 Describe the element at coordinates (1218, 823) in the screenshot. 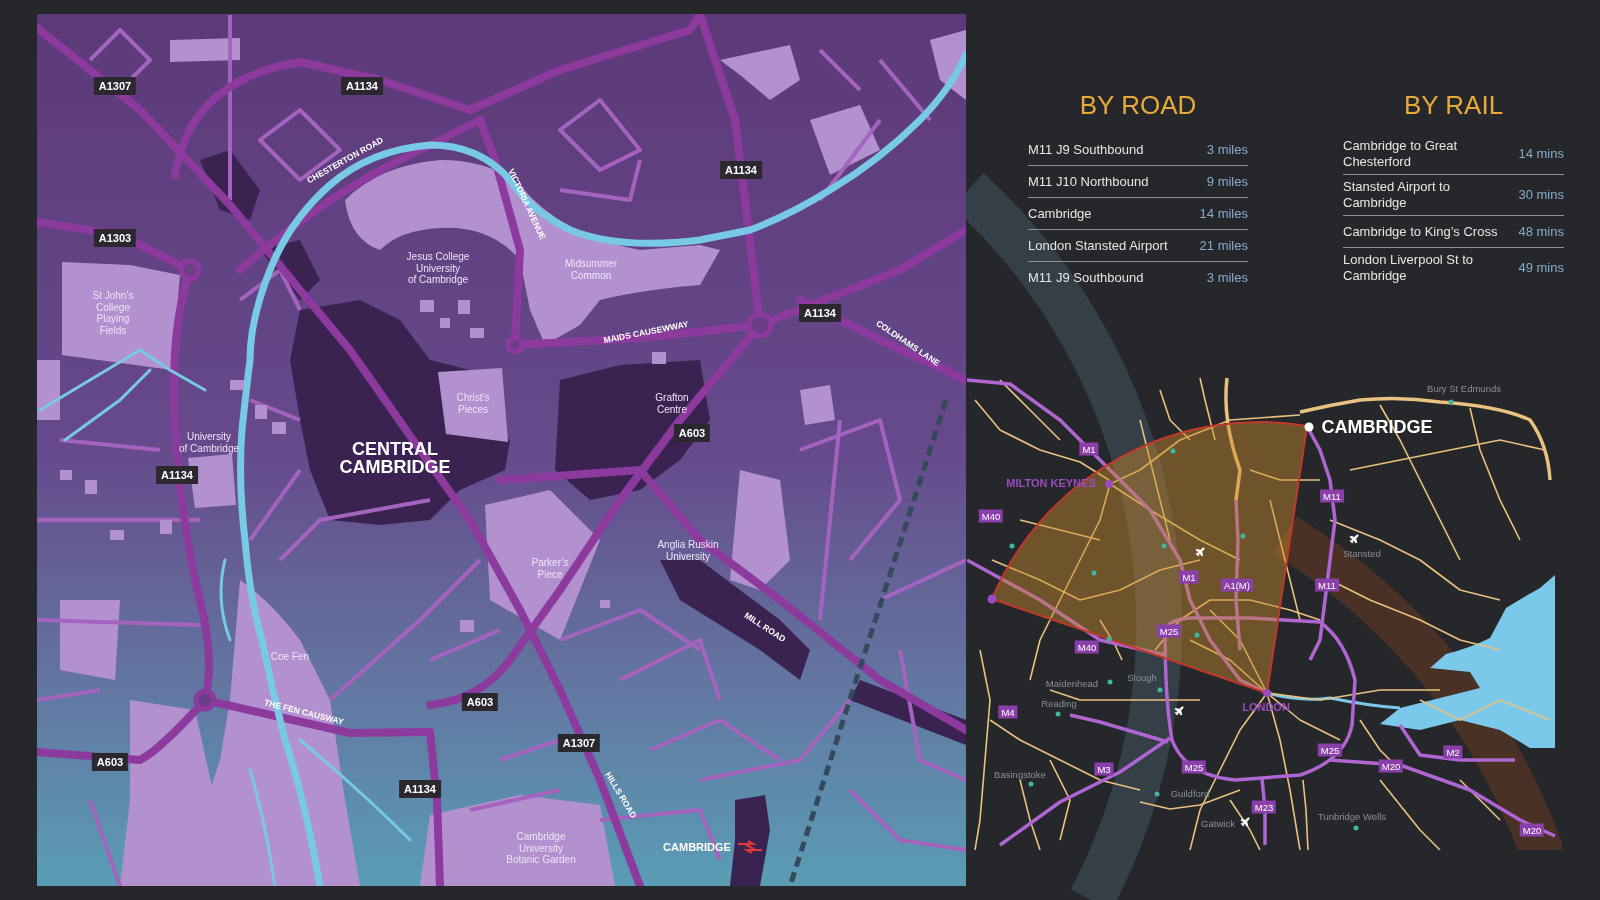

I see `town-name: Gatwick` at that location.